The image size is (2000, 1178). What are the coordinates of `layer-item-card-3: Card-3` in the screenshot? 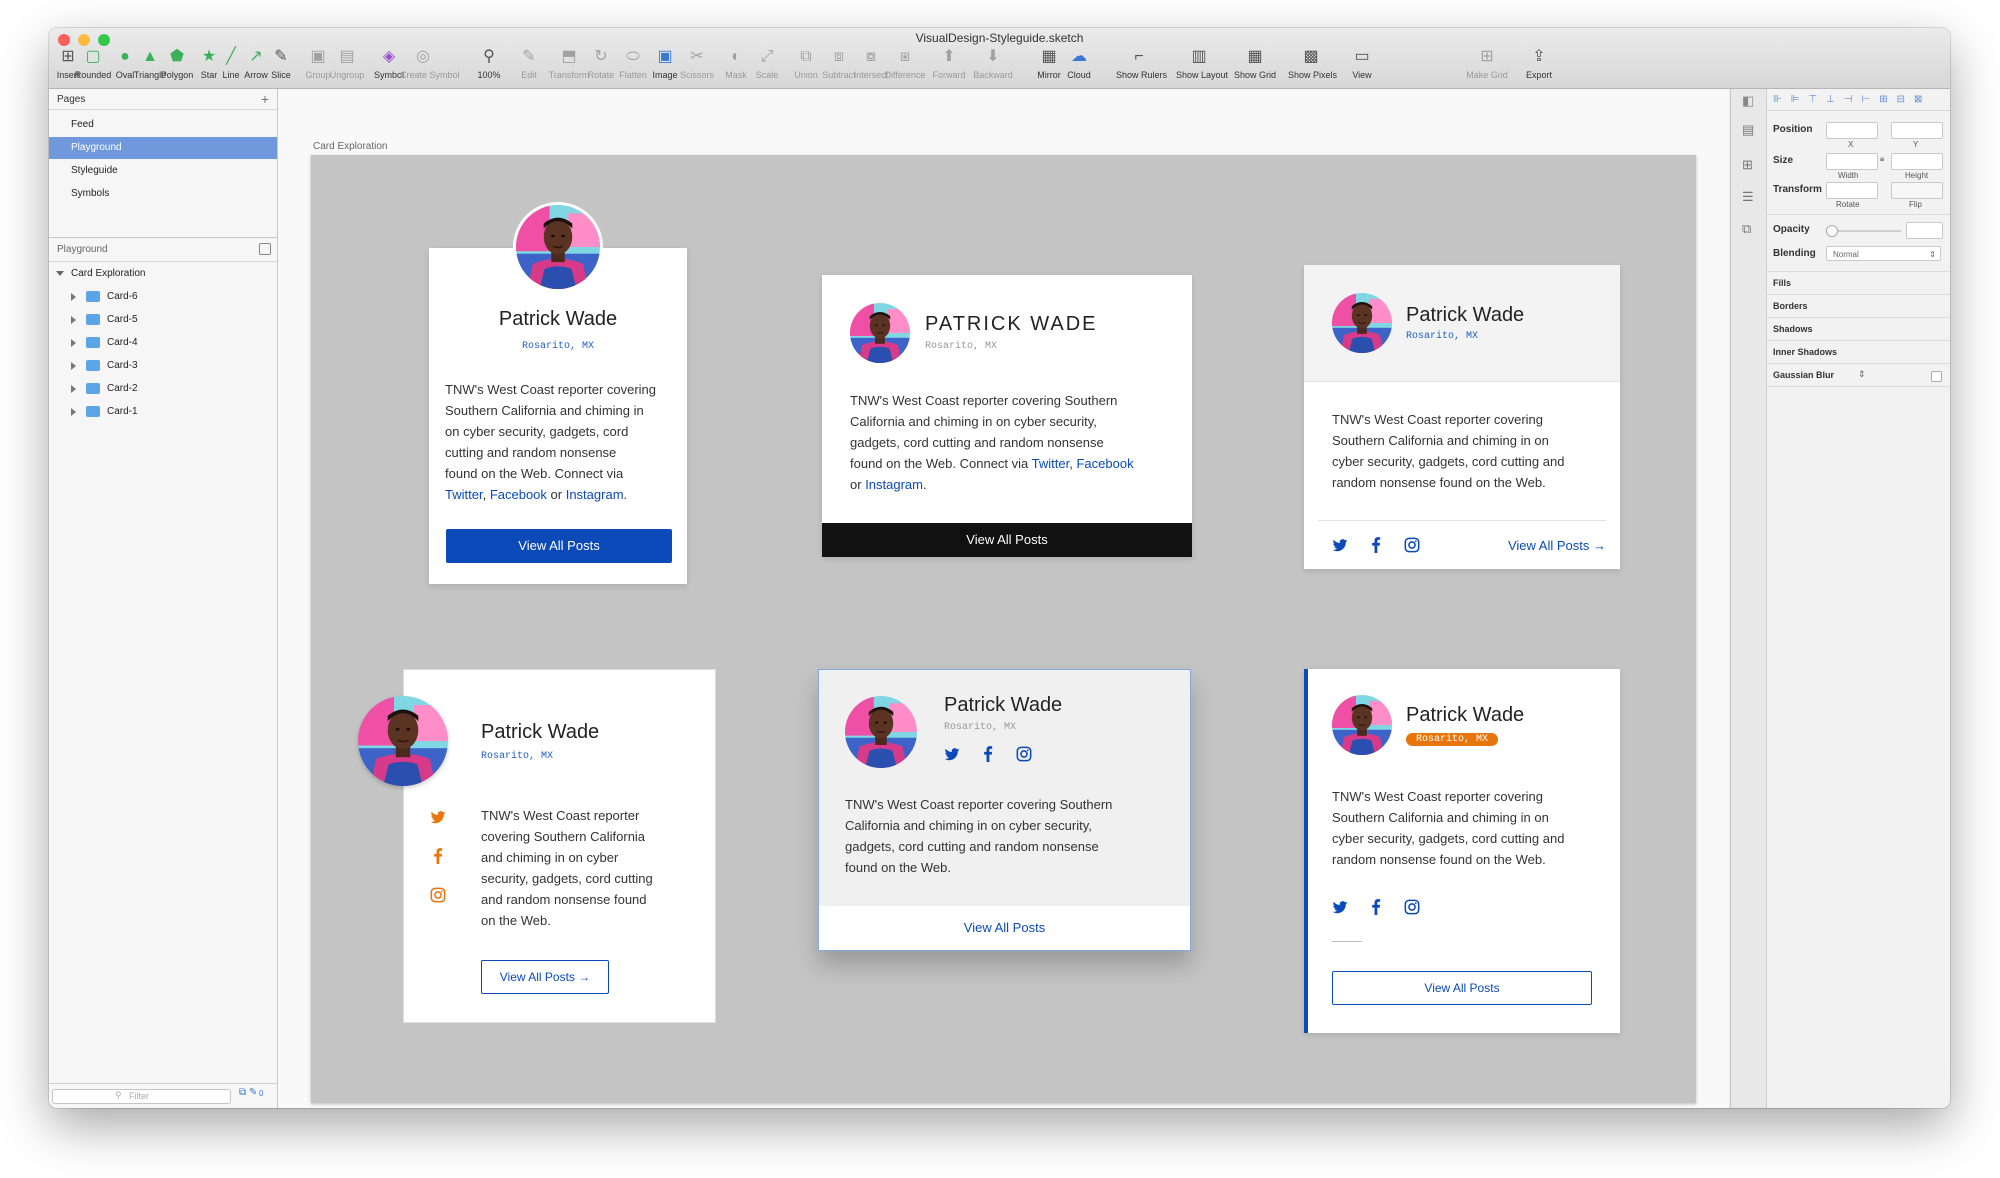 It's located at (163, 366).